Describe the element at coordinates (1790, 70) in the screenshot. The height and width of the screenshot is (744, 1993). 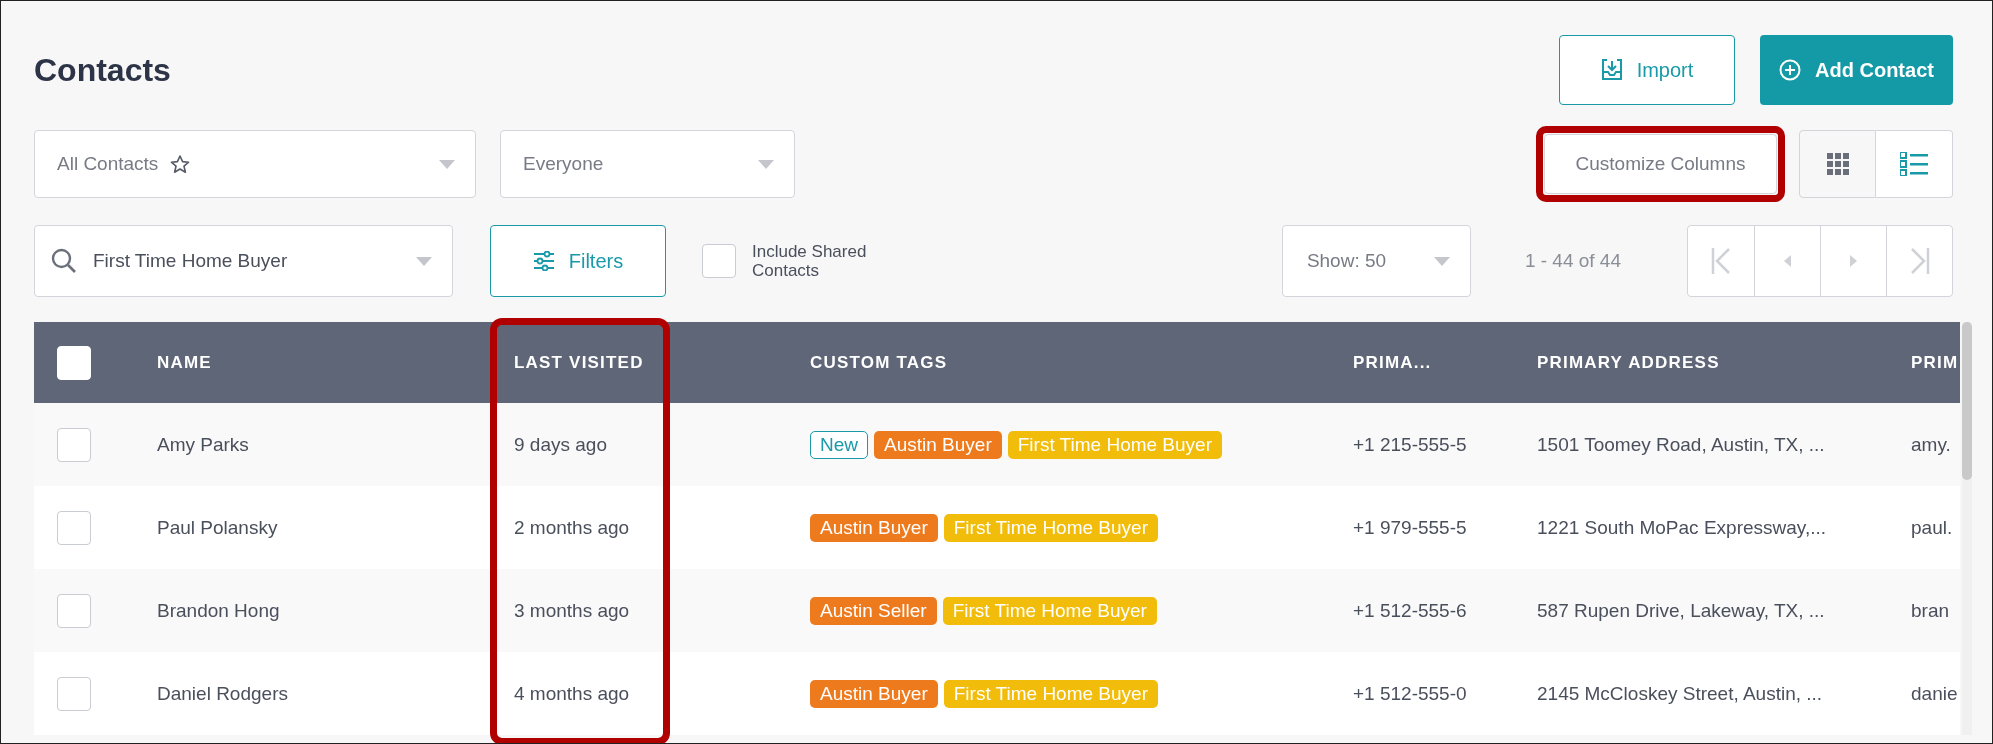
I see `plus-circle-icon` at that location.